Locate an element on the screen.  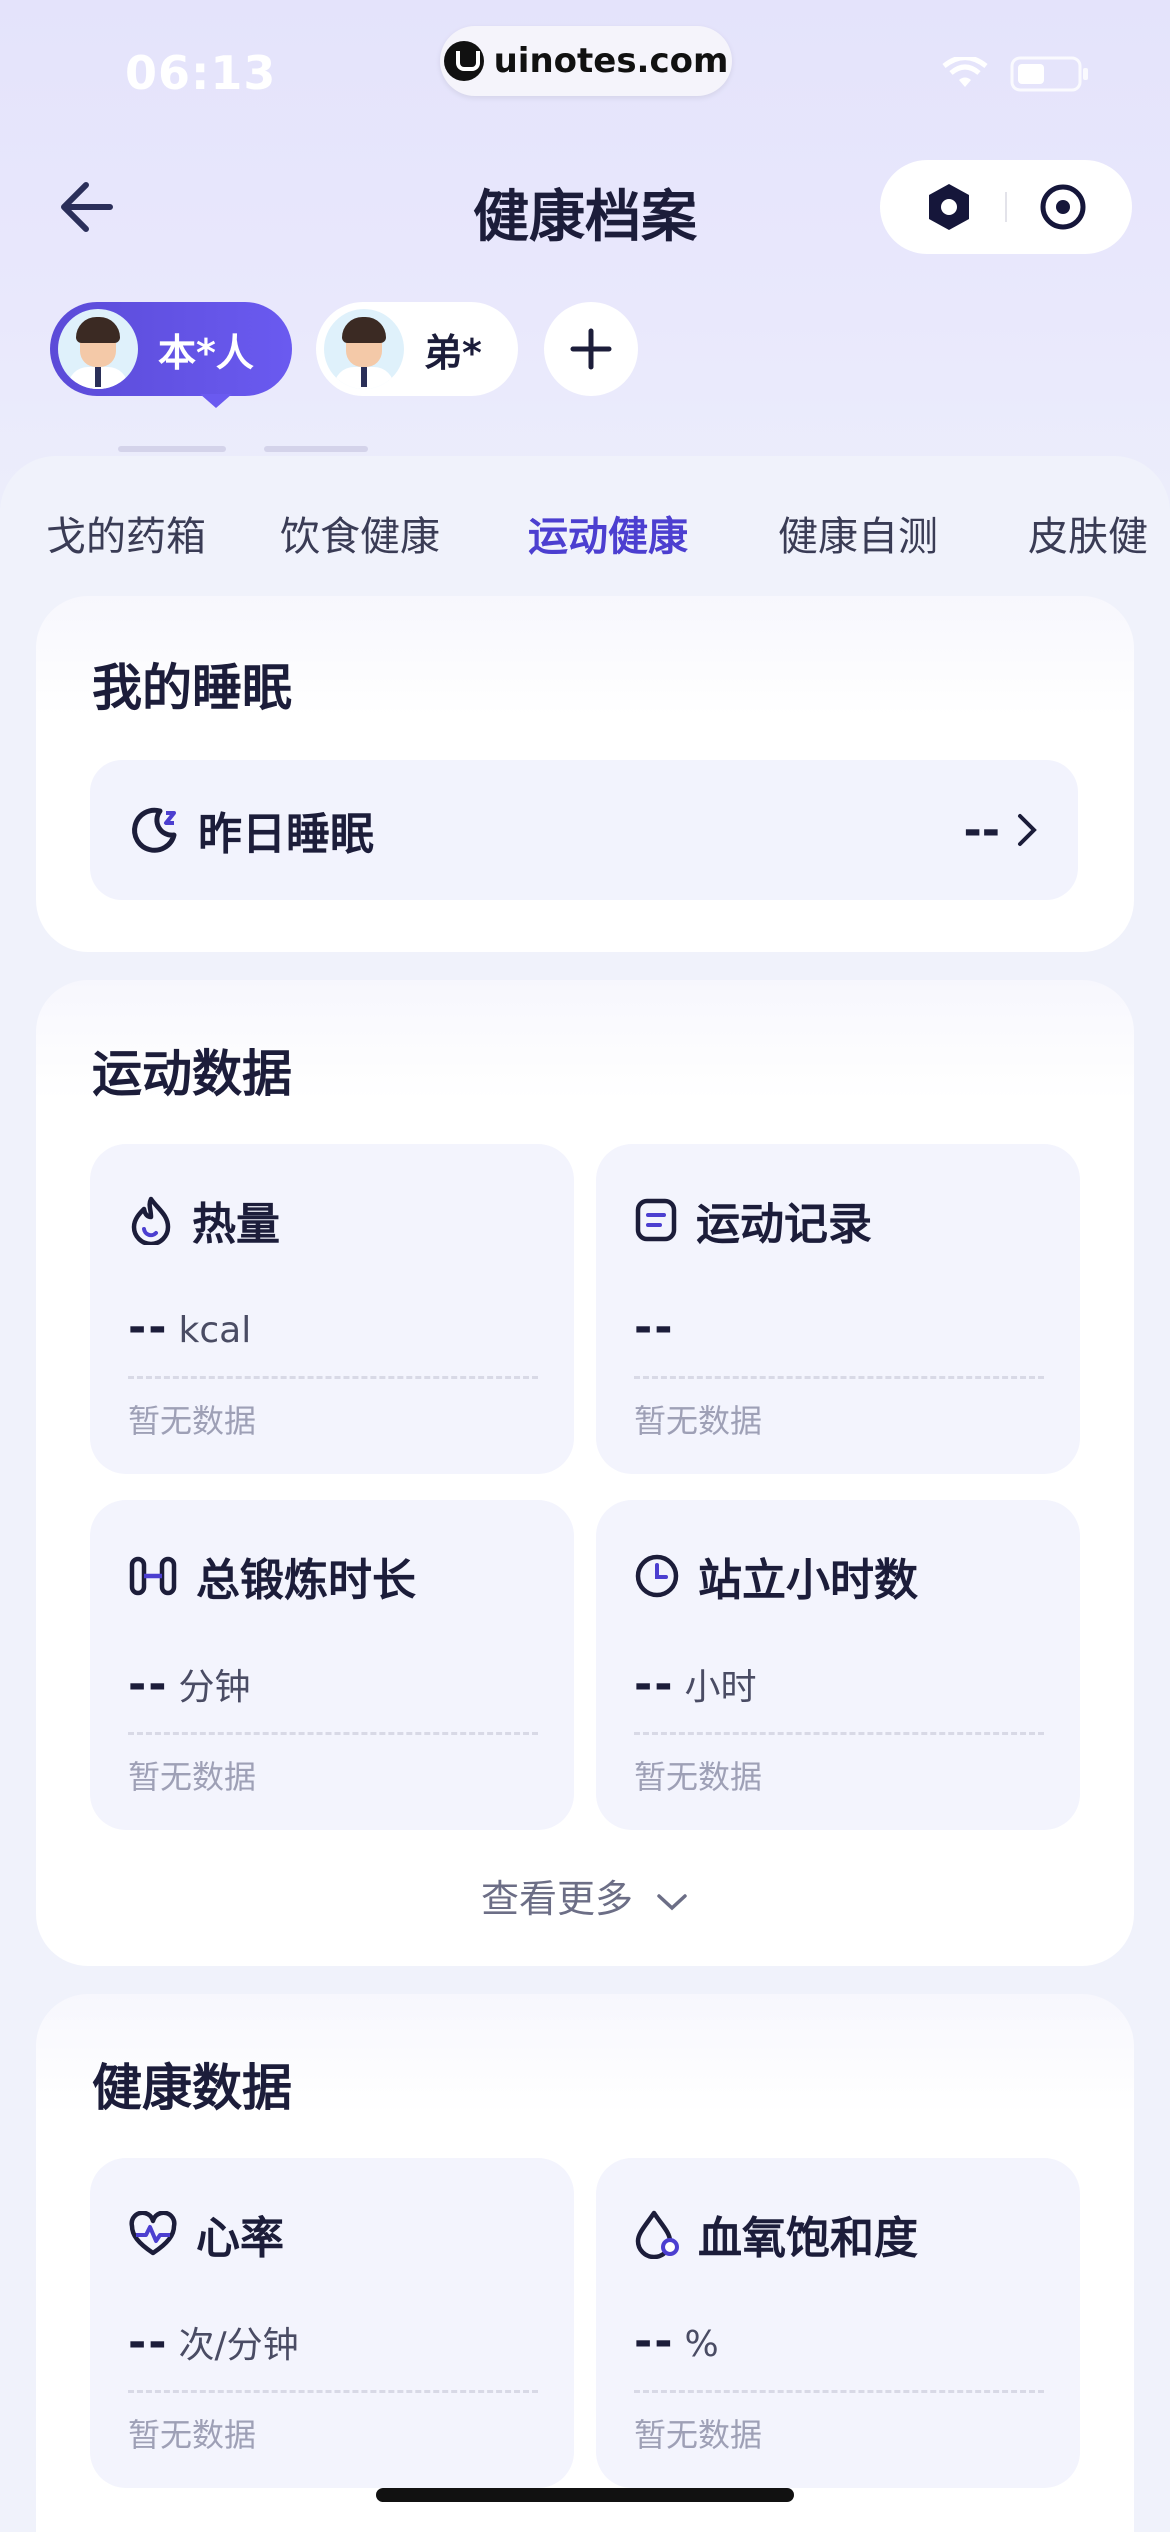
add-profile-button is located at coordinates (591, 349).